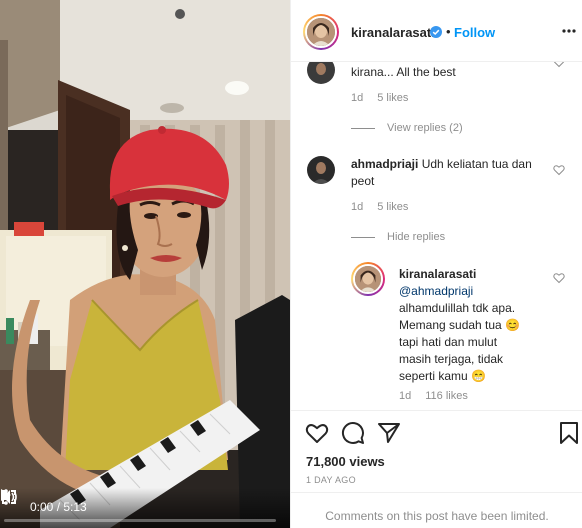 This screenshot has width=582, height=528. What do you see at coordinates (474, 32) in the screenshot?
I see `follow-button: Follow` at bounding box center [474, 32].